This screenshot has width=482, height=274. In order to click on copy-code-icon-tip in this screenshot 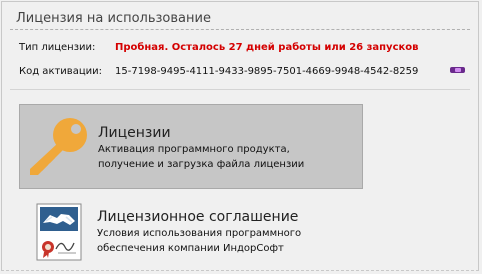, I will do `click(458, 70)`.